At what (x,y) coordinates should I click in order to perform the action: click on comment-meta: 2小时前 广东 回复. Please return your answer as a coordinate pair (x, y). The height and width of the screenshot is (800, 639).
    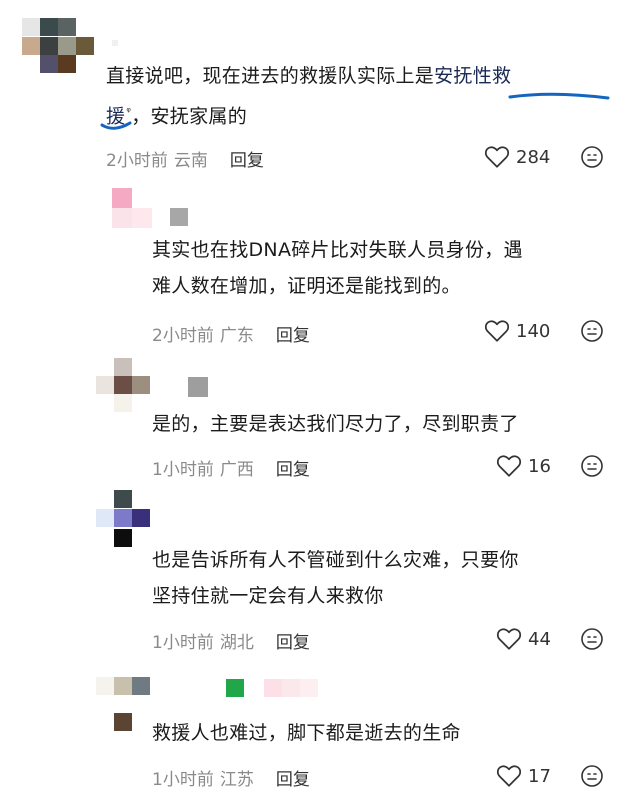
    Looking at the image, I should click on (231, 333).